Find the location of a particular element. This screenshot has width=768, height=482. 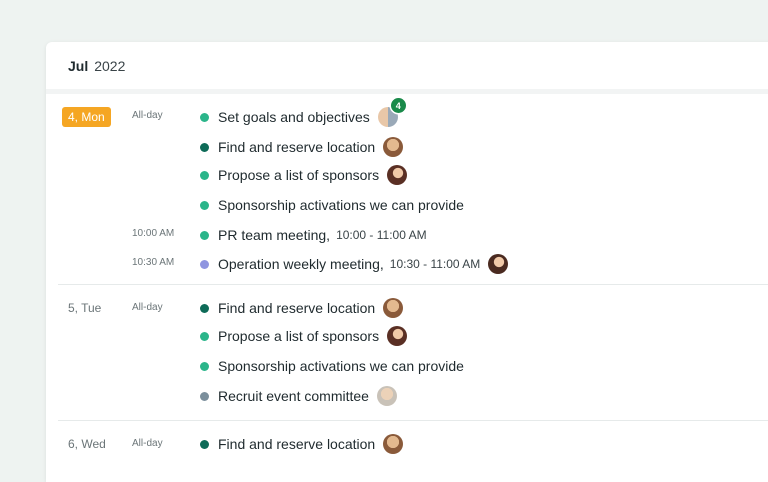

event-title: Set goals and objectives is located at coordinates (294, 117).